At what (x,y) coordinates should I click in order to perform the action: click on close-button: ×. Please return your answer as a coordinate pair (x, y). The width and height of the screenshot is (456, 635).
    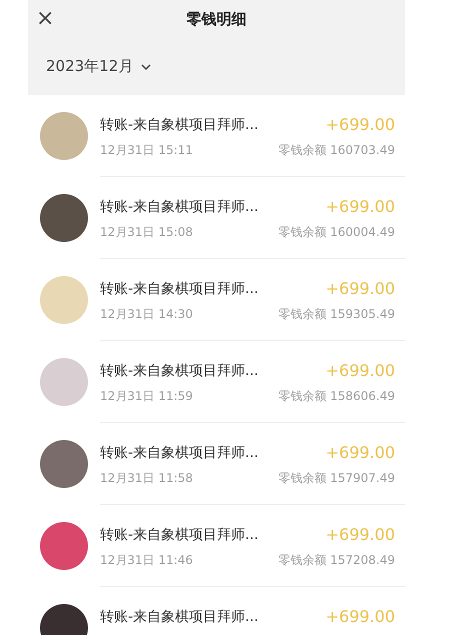
    Looking at the image, I should click on (45, 19).